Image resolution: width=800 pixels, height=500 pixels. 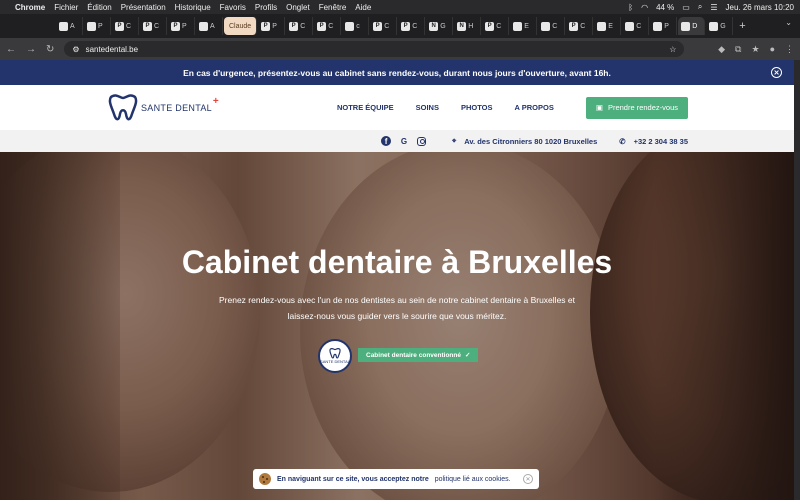 I want to click on nav-link-apropos: A PROPOS, so click(x=534, y=107).